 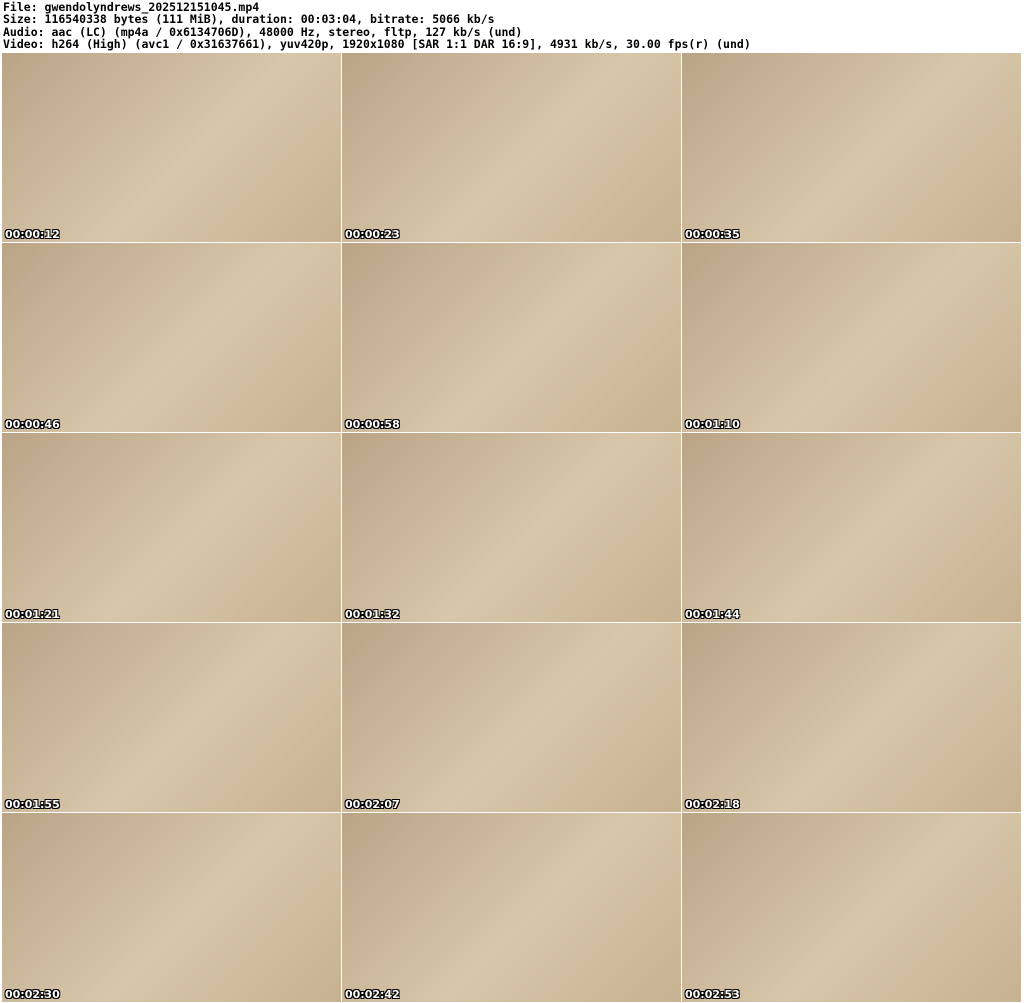 I want to click on thumbnail-timestamp: 00:02:30, so click(x=32, y=994).